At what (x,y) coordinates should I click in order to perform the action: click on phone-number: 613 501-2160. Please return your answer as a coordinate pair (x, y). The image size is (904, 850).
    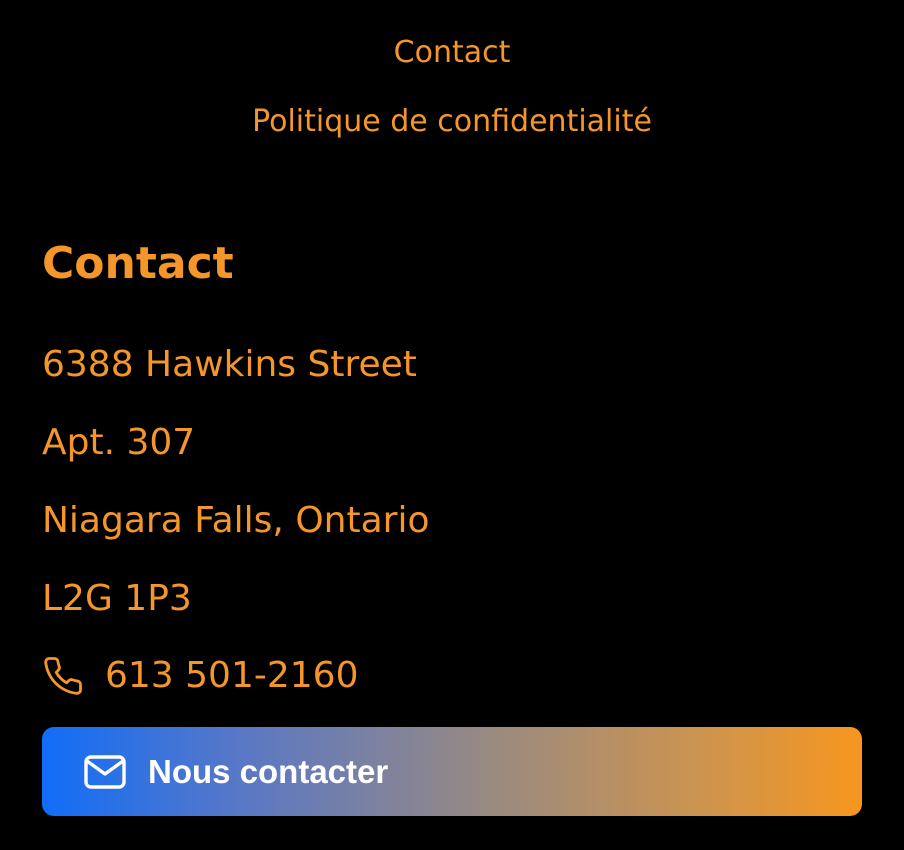
    Looking at the image, I should click on (232, 675).